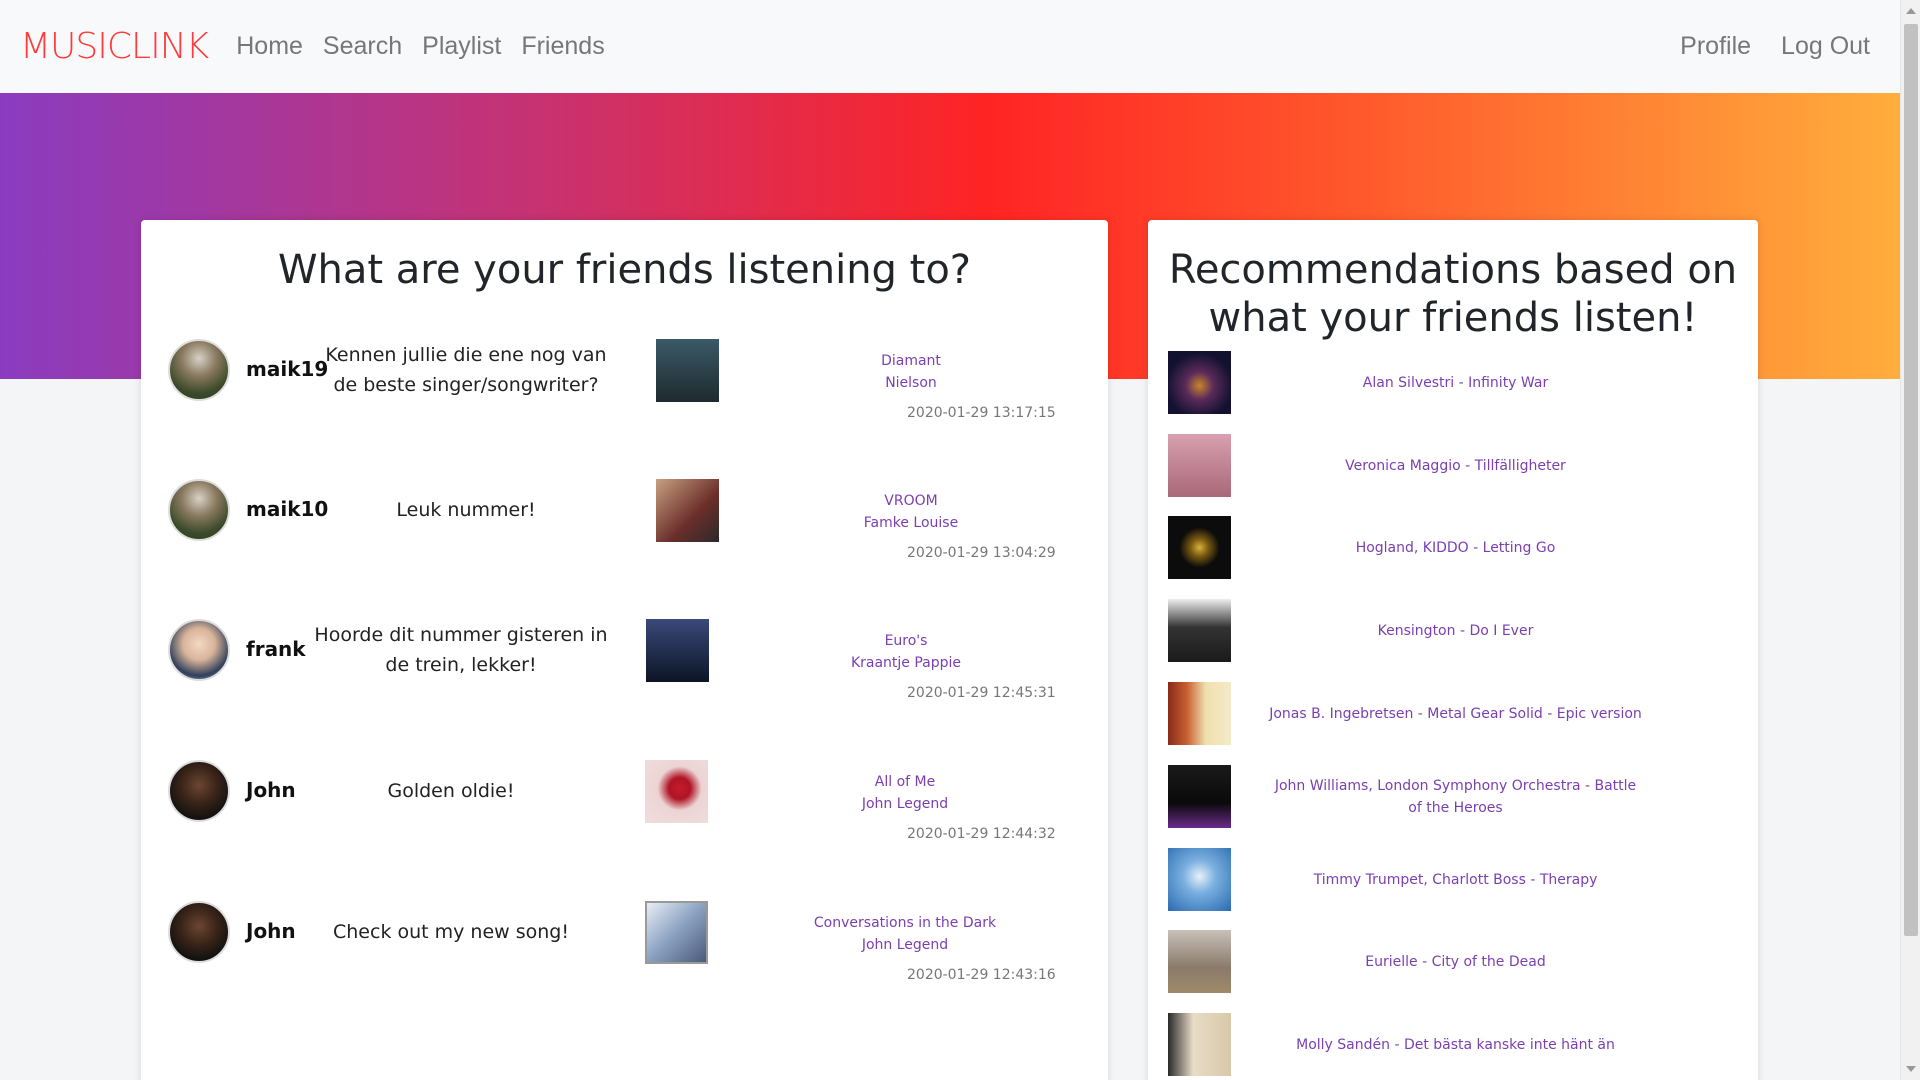 The image size is (1920, 1080). What do you see at coordinates (1911, 480) in the screenshot?
I see `scrollbar-thumb` at bounding box center [1911, 480].